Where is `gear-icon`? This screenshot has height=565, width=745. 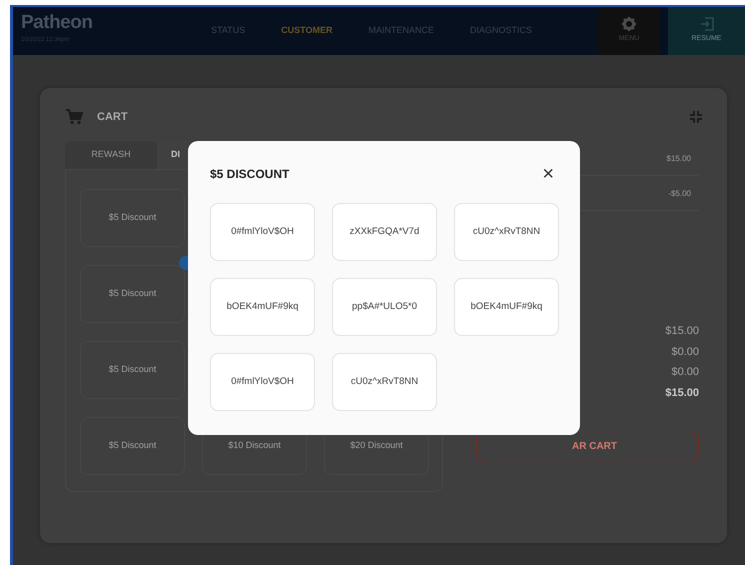 gear-icon is located at coordinates (629, 24).